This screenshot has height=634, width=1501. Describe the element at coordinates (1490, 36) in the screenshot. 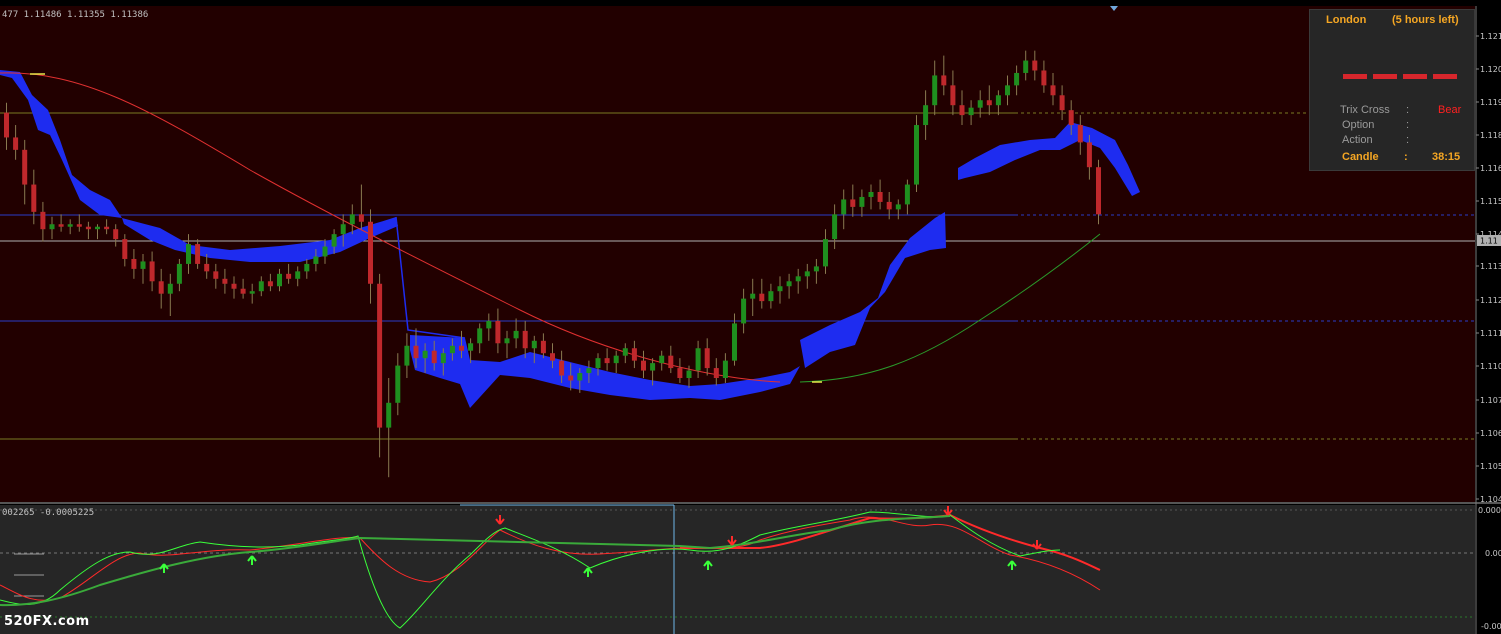

I see `price-axis-label: 1.121` at that location.